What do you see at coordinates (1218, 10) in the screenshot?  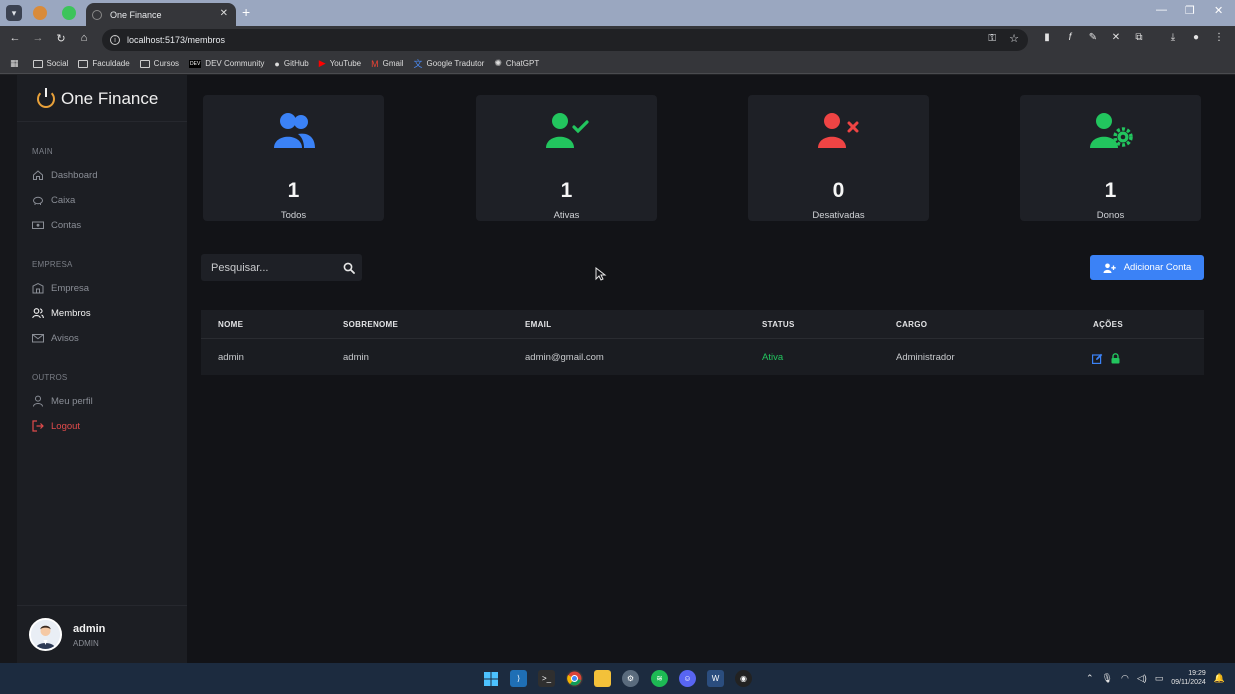 I see `close-window-button: ✕` at bounding box center [1218, 10].